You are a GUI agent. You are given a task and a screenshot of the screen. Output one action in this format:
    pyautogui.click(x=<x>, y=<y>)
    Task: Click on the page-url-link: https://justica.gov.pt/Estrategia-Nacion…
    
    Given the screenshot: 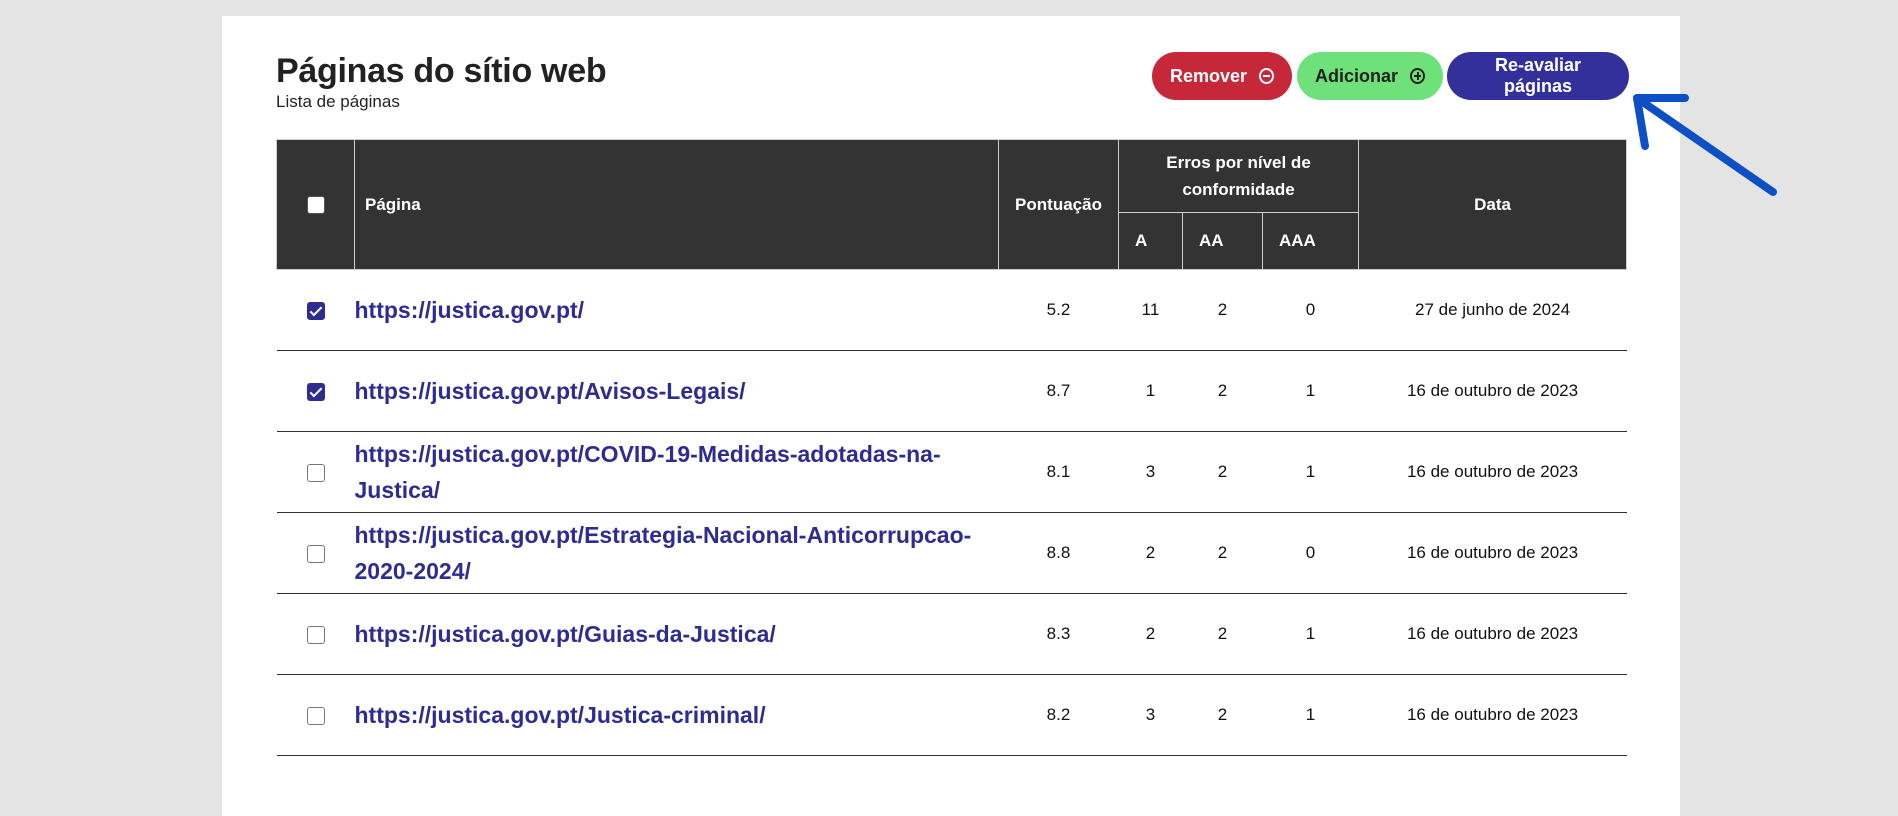 What is the action you would take?
    pyautogui.click(x=663, y=553)
    